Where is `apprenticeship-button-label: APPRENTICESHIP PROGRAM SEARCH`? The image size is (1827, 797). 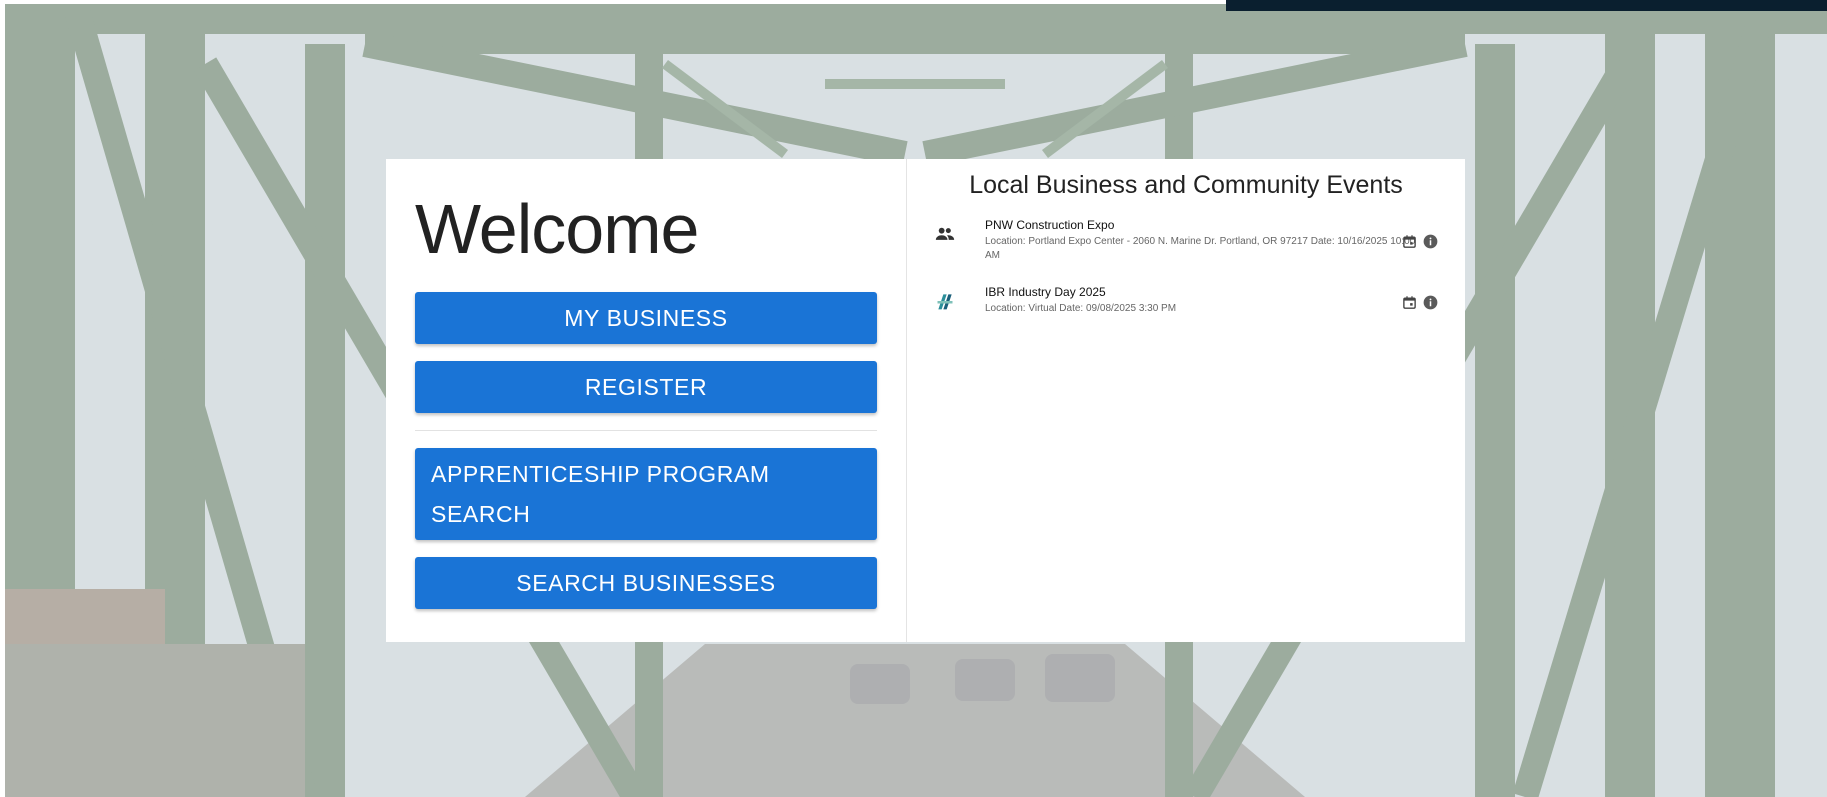
apprenticeship-button-label: APPRENTICESHIP PROGRAM SEARCH is located at coordinates (600, 494).